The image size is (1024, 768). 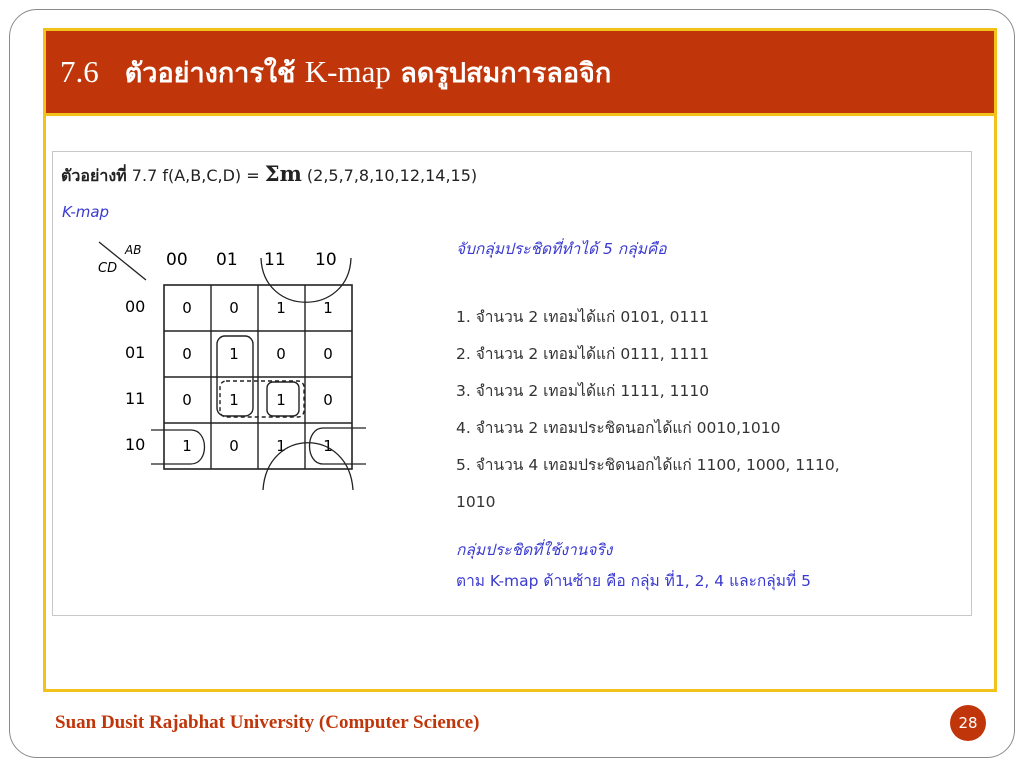 I want to click on kmap-cell-0-0: 0, so click(x=187, y=308).